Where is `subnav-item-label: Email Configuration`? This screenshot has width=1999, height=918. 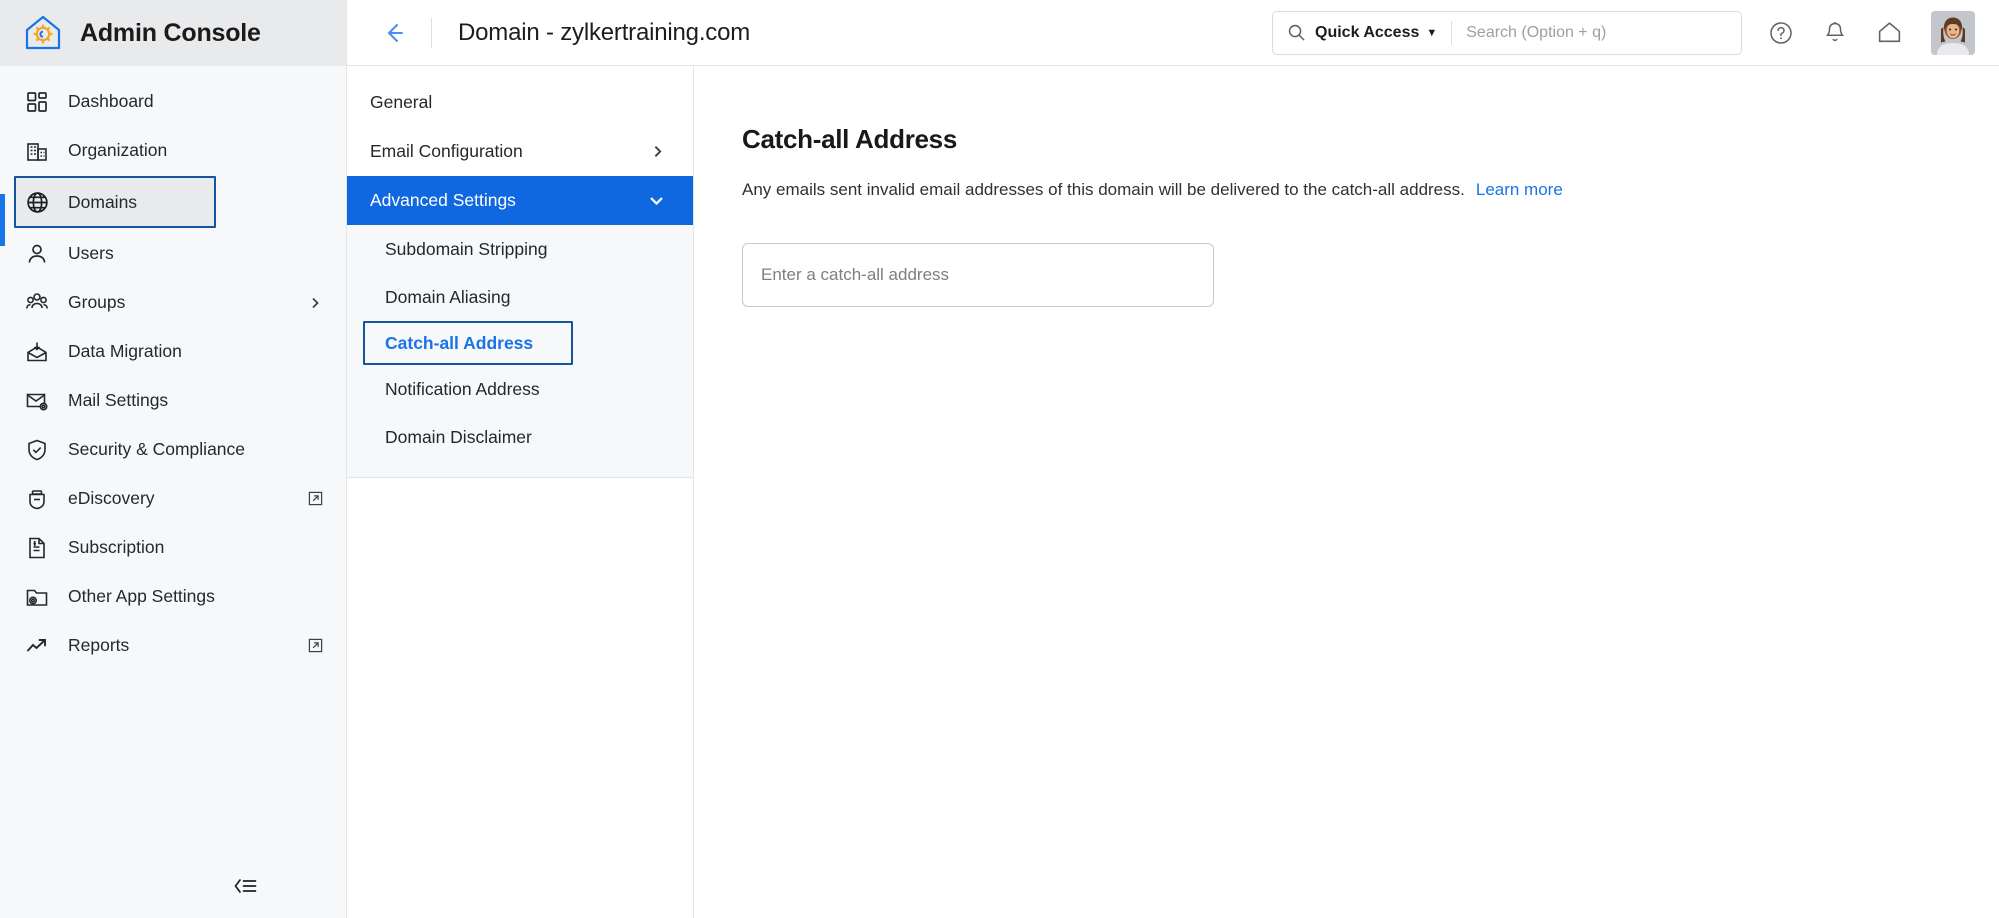
subnav-item-label: Email Configuration is located at coordinates (446, 151).